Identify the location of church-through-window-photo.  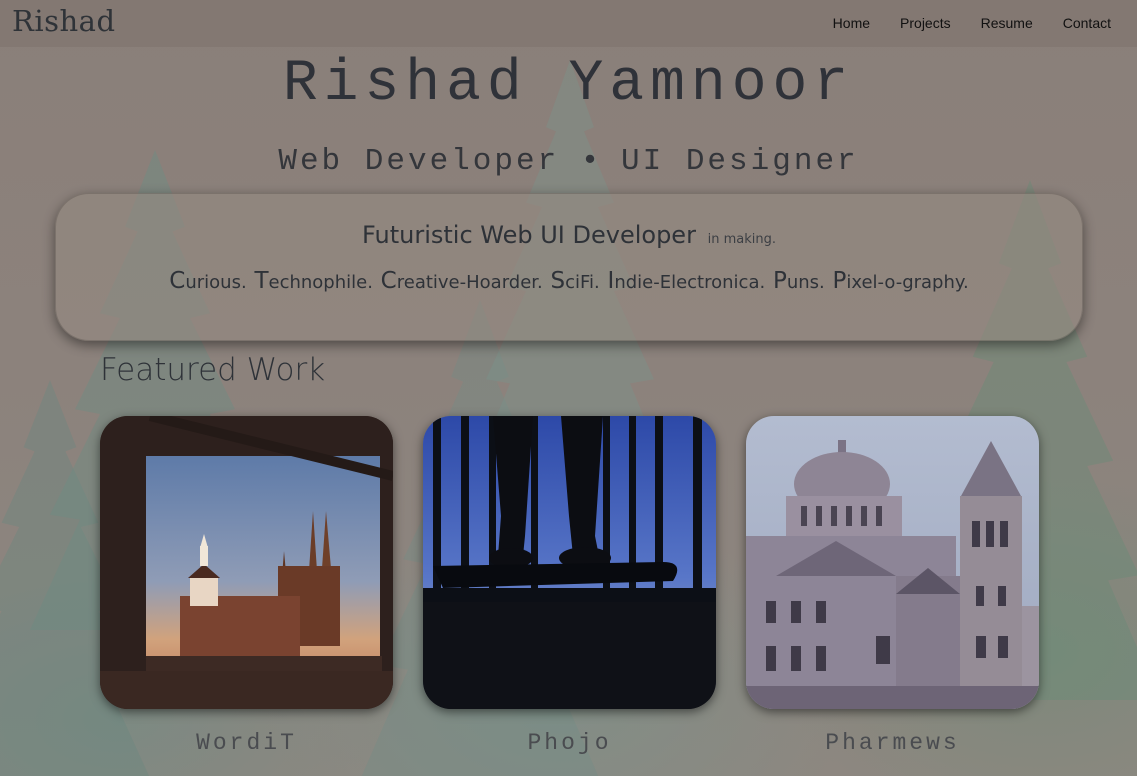
(246, 562).